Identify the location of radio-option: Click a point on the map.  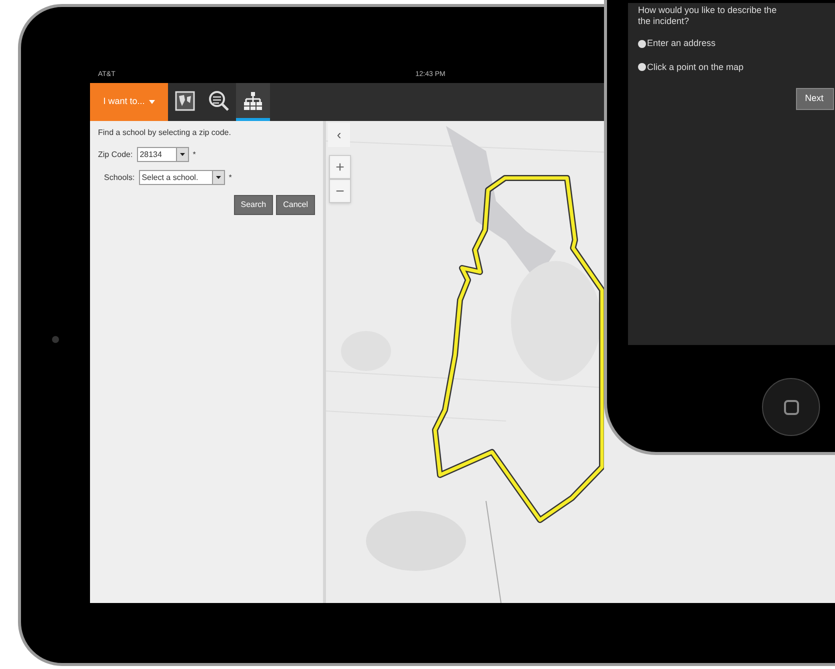
(691, 67).